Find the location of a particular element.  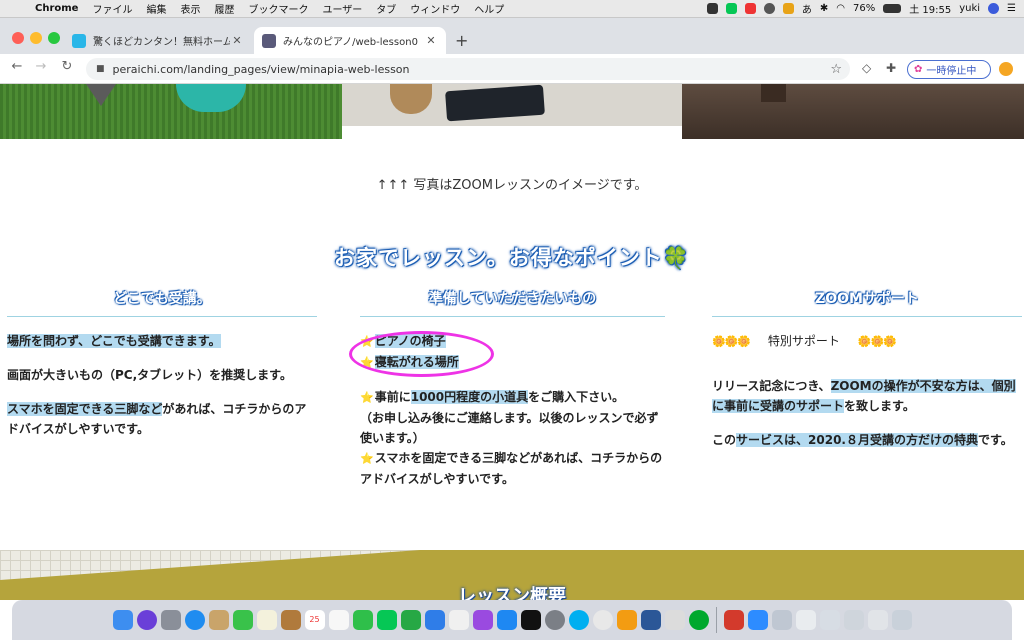

launchpad-icon is located at coordinates (170, 620).